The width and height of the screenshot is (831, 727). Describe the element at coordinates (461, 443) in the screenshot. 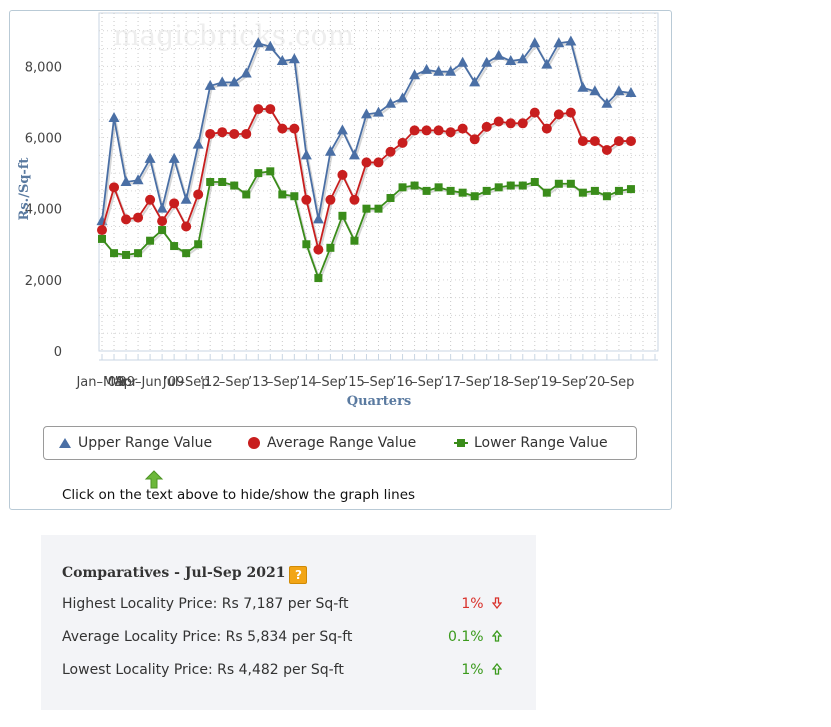

I see `square-marker-icon` at that location.